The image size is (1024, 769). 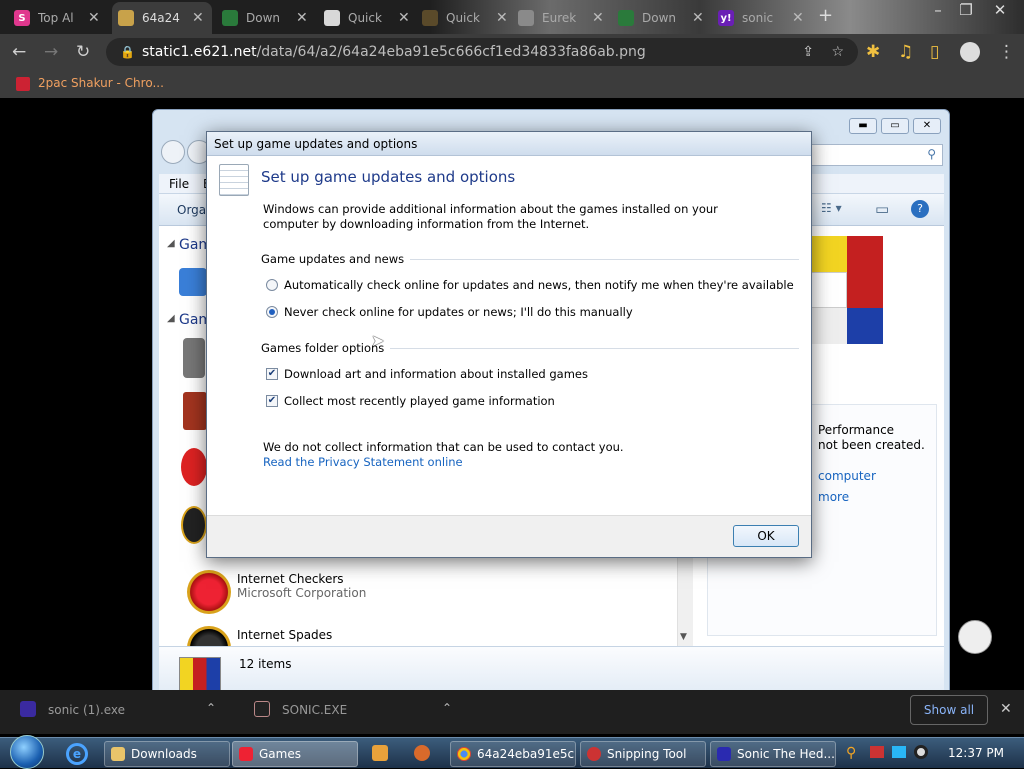 What do you see at coordinates (509, 144) in the screenshot?
I see `dialog-titlebar: Set up game updates and options` at bounding box center [509, 144].